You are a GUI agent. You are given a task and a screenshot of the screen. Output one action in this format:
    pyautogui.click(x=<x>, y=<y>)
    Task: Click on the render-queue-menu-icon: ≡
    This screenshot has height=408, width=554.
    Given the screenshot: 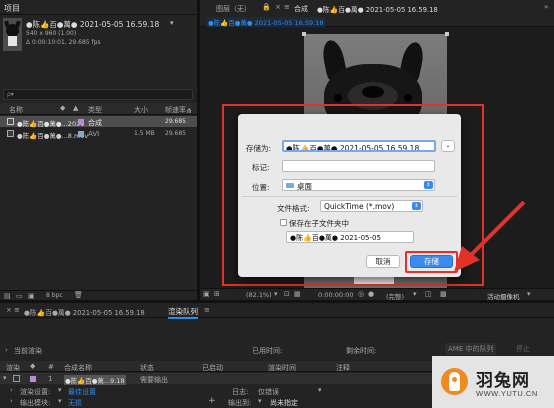 What is the action you would take?
    pyautogui.click(x=207, y=310)
    